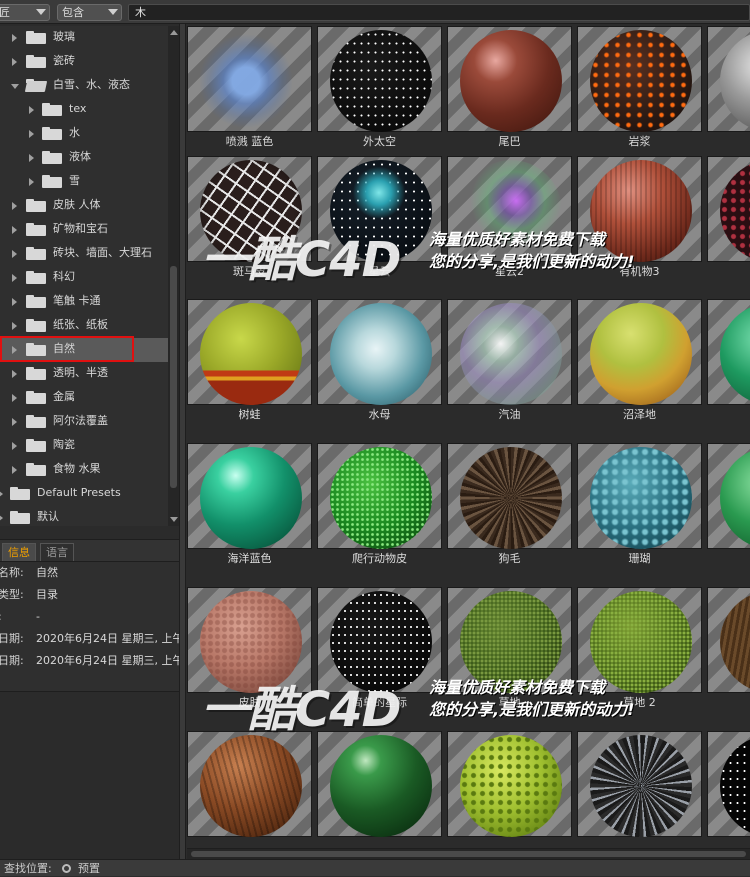 The height and width of the screenshot is (877, 750). I want to click on tree-item-label: 食物 水果, so click(77, 468).